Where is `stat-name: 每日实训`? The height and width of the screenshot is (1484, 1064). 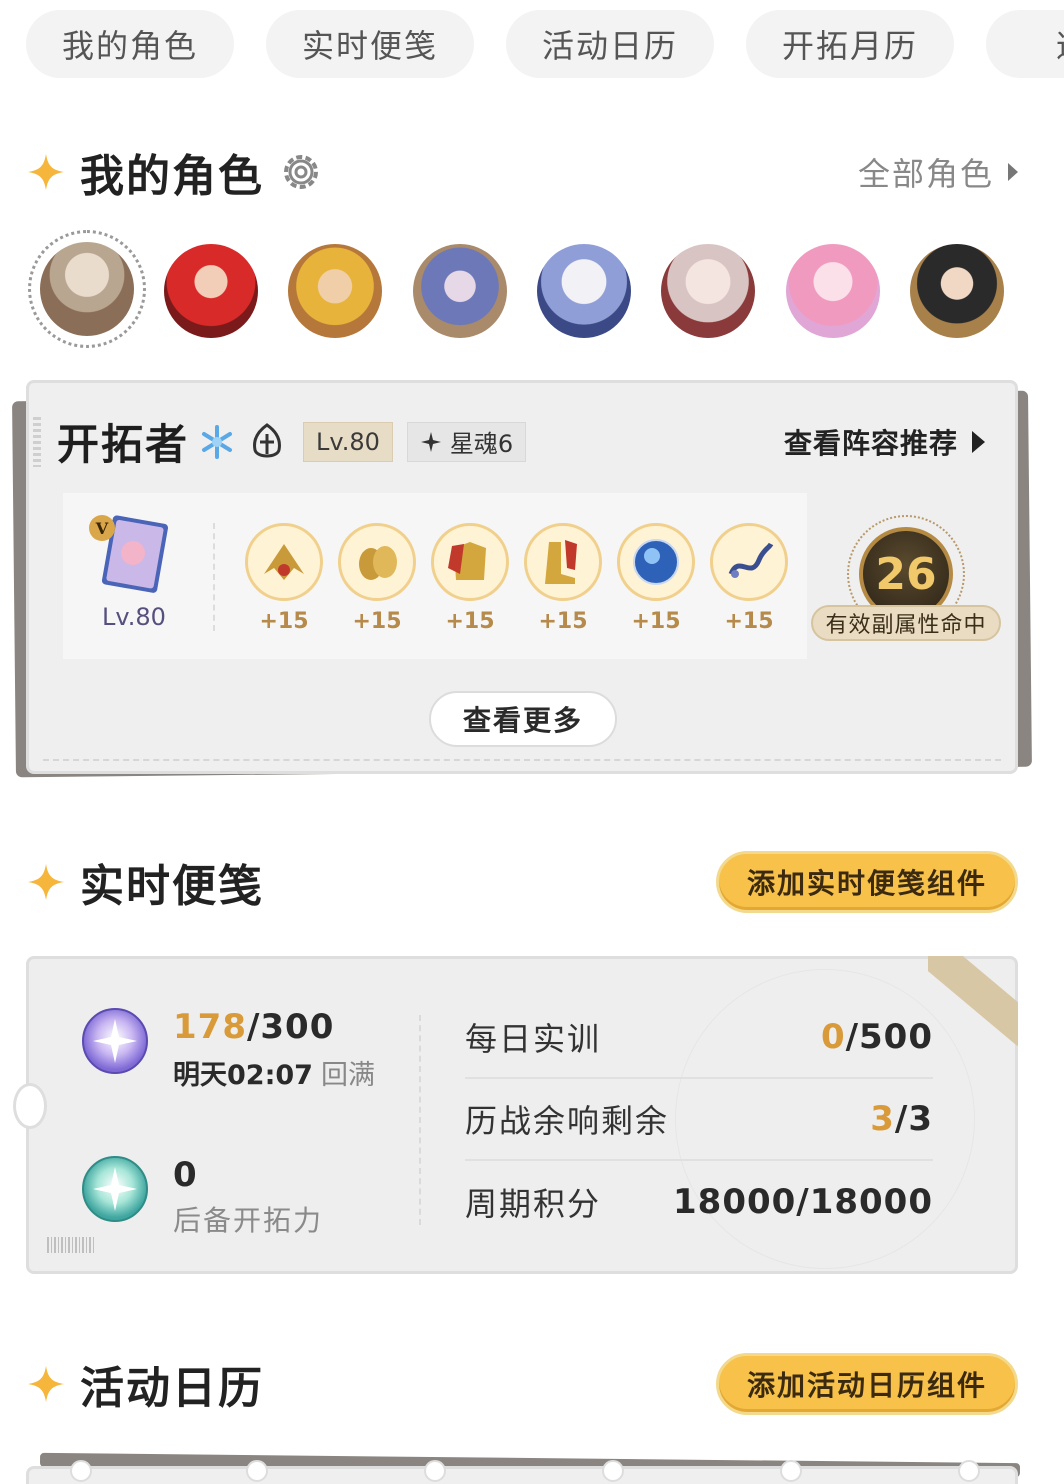 stat-name: 每日实训 is located at coordinates (533, 1039).